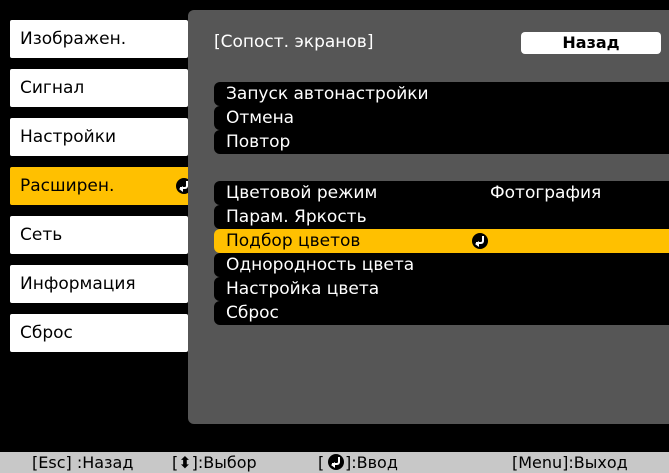  I want to click on sidebar-item-extended: Расширен., so click(105, 186).